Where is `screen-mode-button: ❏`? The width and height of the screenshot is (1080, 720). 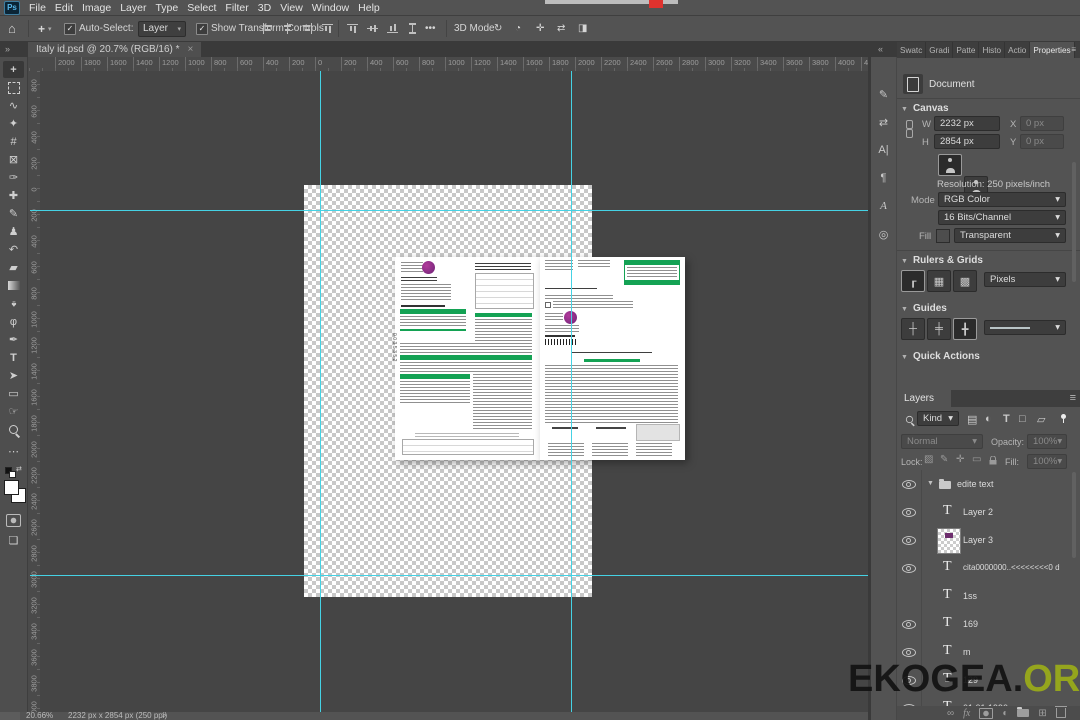
screen-mode-button: ❏ is located at coordinates (13, 540).